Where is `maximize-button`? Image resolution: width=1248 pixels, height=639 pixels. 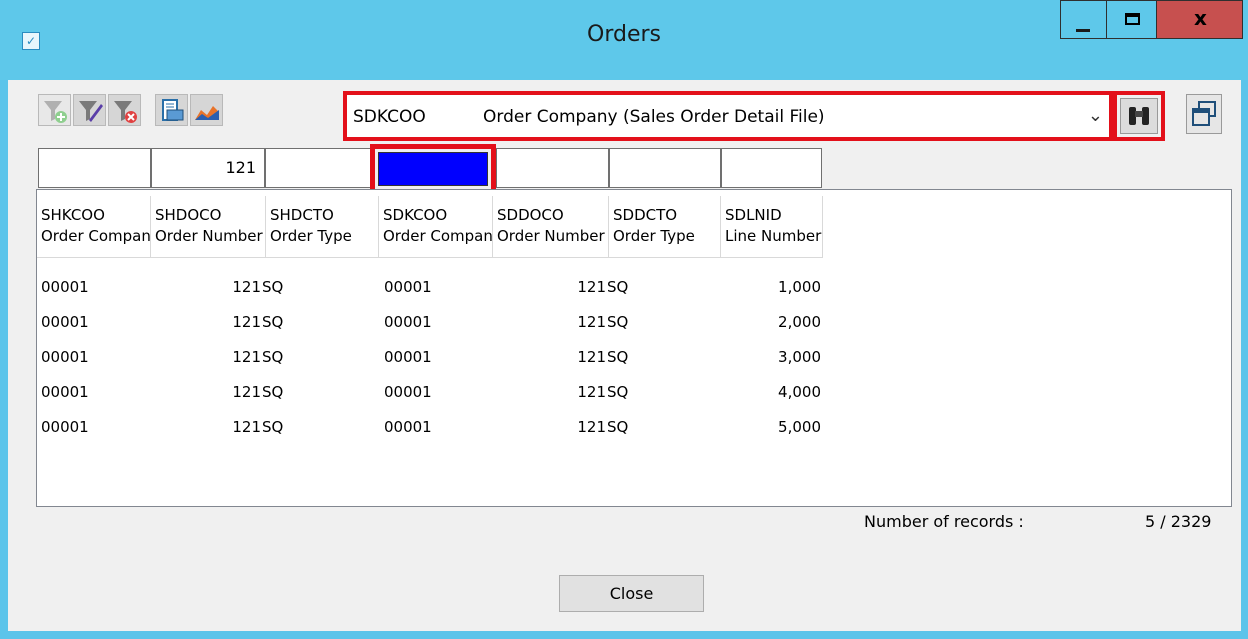
maximize-button is located at coordinates (1131, 19).